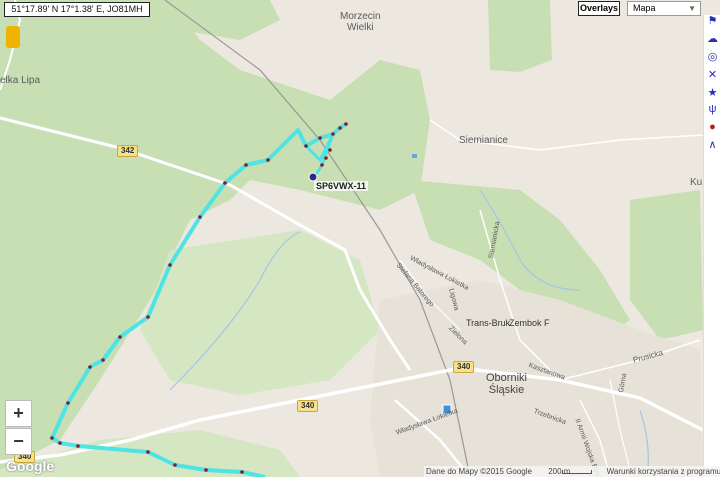 The image size is (720, 477). I want to click on chevron-down-icon: ▼, so click(692, 8).